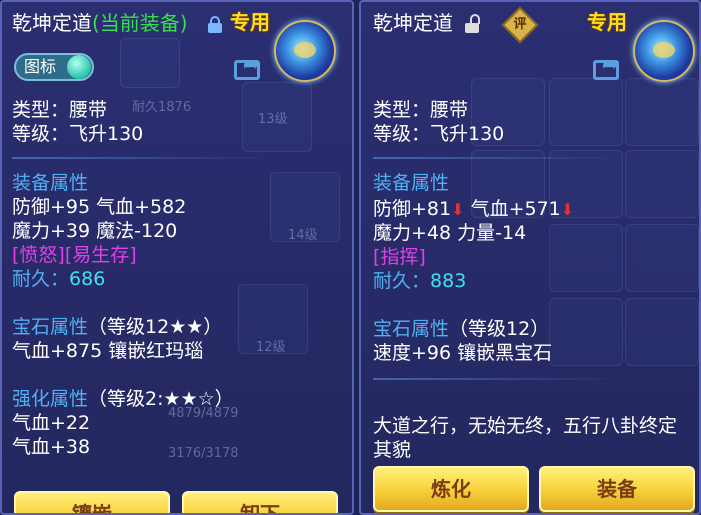 This screenshot has width=701, height=515. Describe the element at coordinates (50, 399) in the screenshot. I see `enhance-header-label: 强化属性` at that location.